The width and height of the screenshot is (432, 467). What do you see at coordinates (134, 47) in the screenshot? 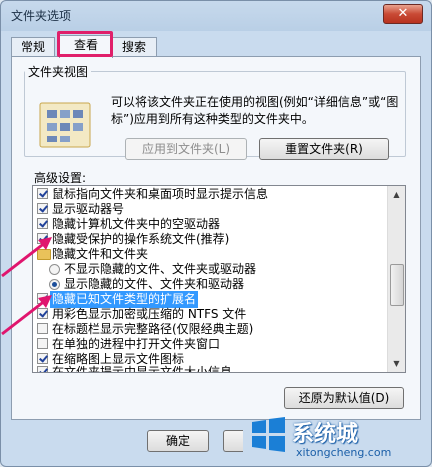
I see `tab-search: 搜索` at bounding box center [134, 47].